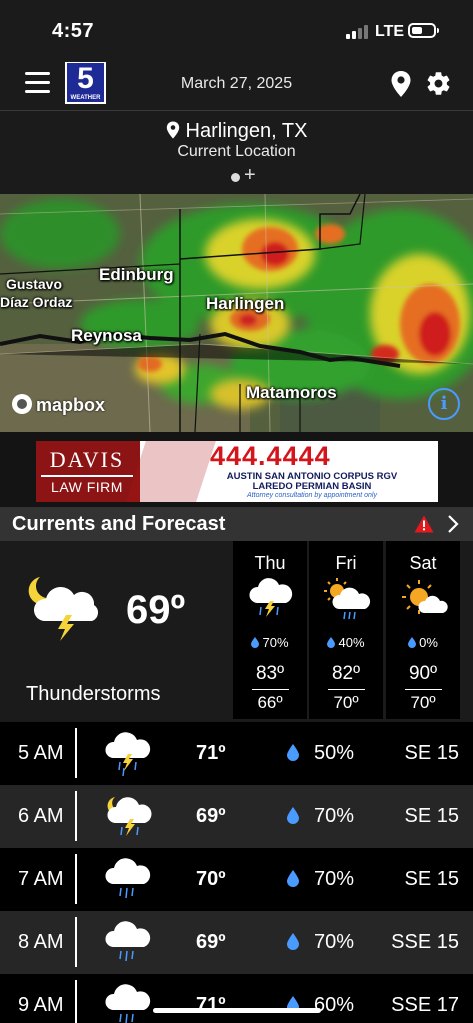 This screenshot has height=1023, width=473. I want to click on day-card-fri: Fri 40% 82º 70º, so click(346, 630).